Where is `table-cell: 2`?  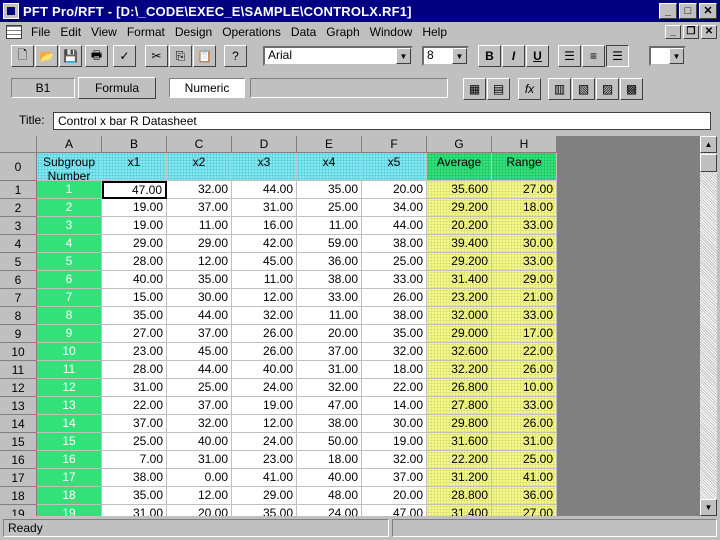
table-cell: 2 is located at coordinates (69, 208).